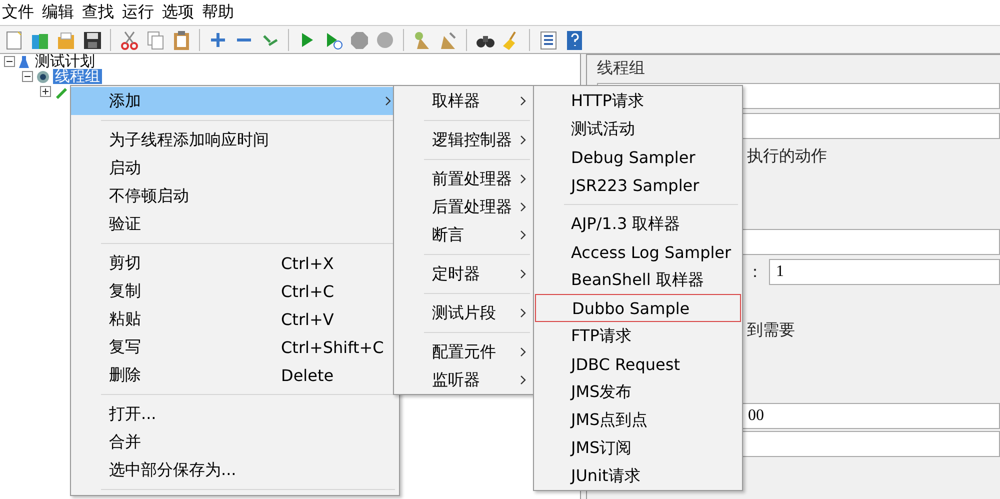  Describe the element at coordinates (58, 12) in the screenshot. I see `menu-title: 编辑` at that location.